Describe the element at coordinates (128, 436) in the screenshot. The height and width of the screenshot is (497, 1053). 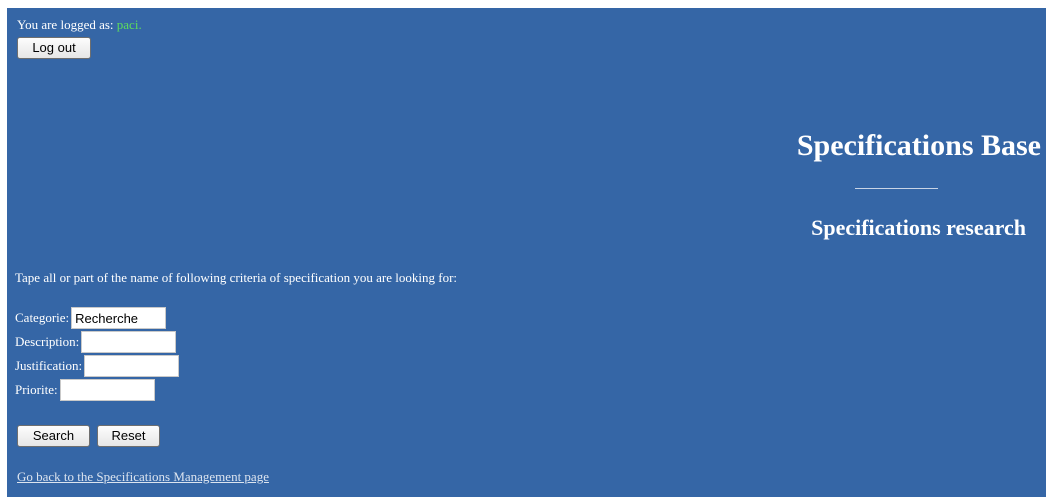
I see `reset-button: Reset` at that location.